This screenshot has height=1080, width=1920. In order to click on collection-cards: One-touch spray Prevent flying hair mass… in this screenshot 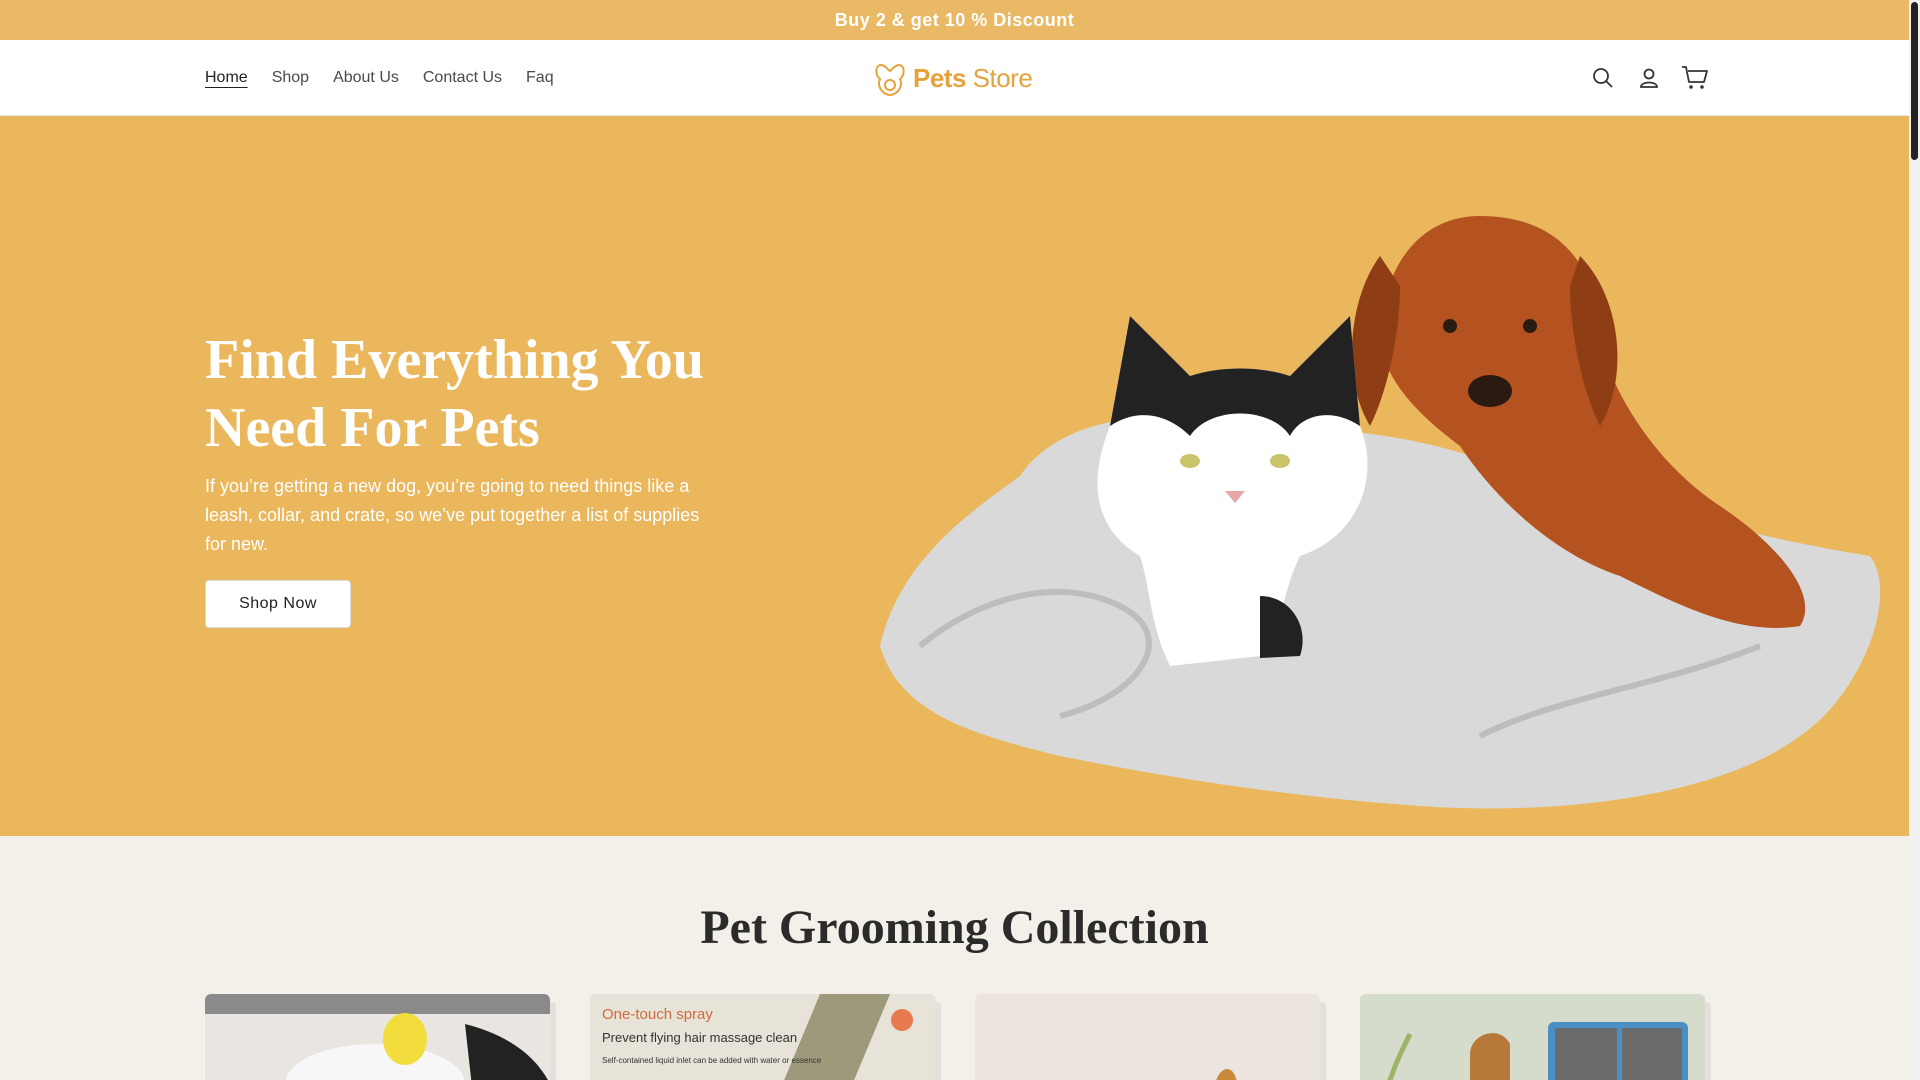, I will do `click(955, 1037)`.